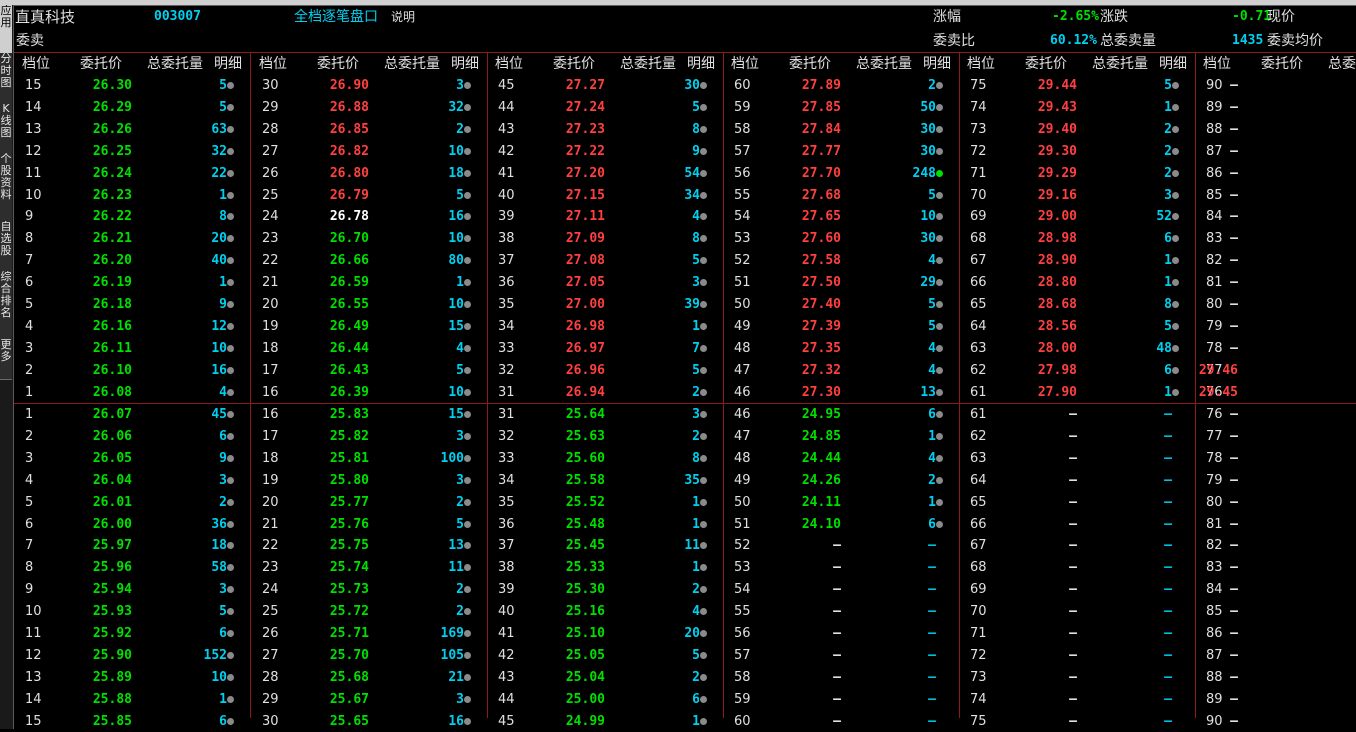 This screenshot has height=732, width=1356. What do you see at coordinates (1275, 567) in the screenshot?
I see `bid-row: 83–` at bounding box center [1275, 567].